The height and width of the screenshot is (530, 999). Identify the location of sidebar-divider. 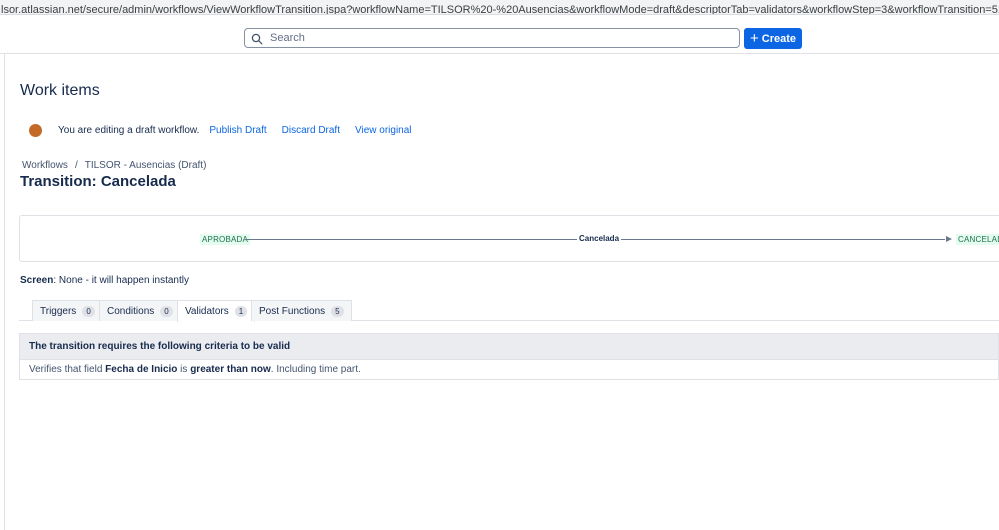
(4, 292).